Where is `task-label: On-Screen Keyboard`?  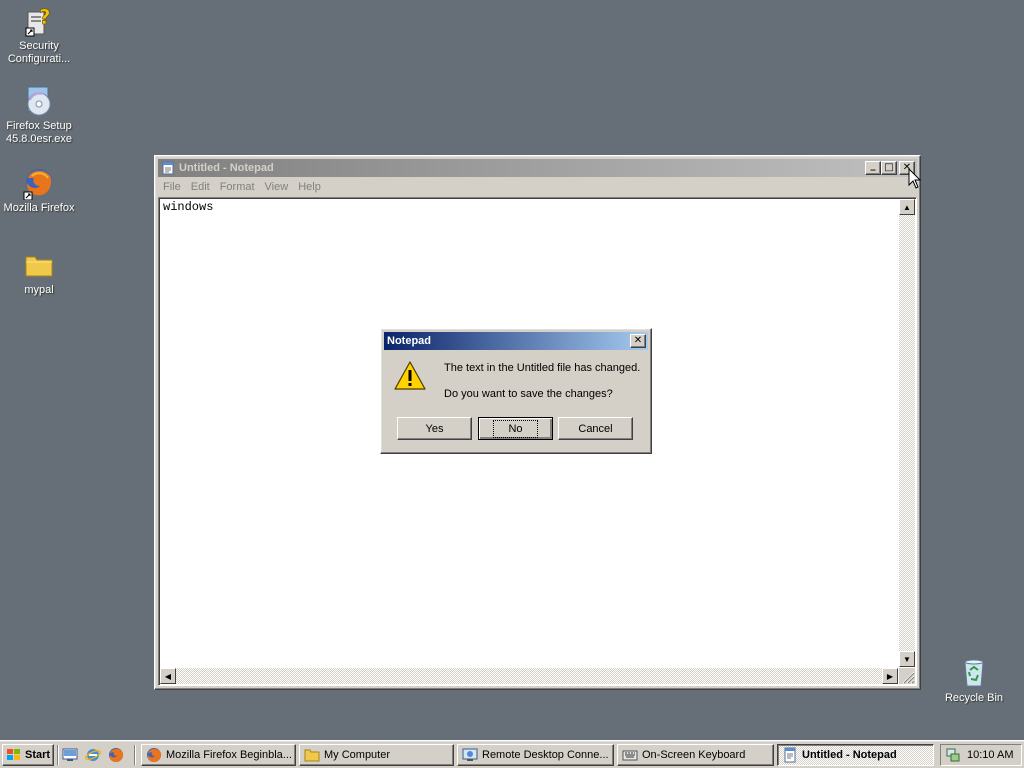 task-label: On-Screen Keyboard is located at coordinates (694, 755).